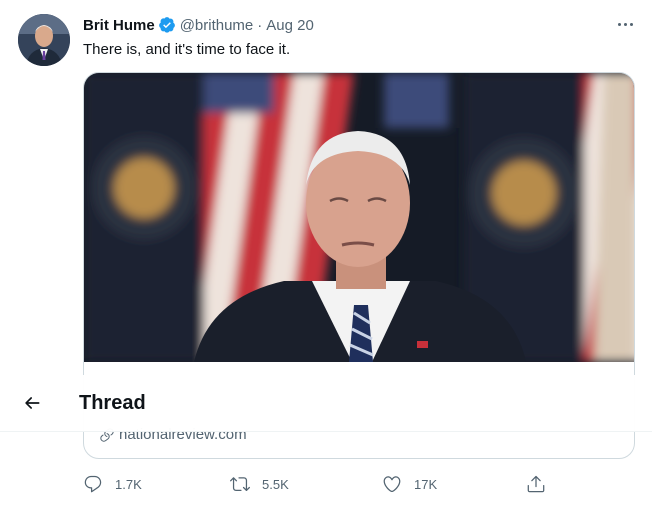 Image resolution: width=652 pixels, height=507 pixels. What do you see at coordinates (290, 25) in the screenshot?
I see `tweet-date: Aug 20` at bounding box center [290, 25].